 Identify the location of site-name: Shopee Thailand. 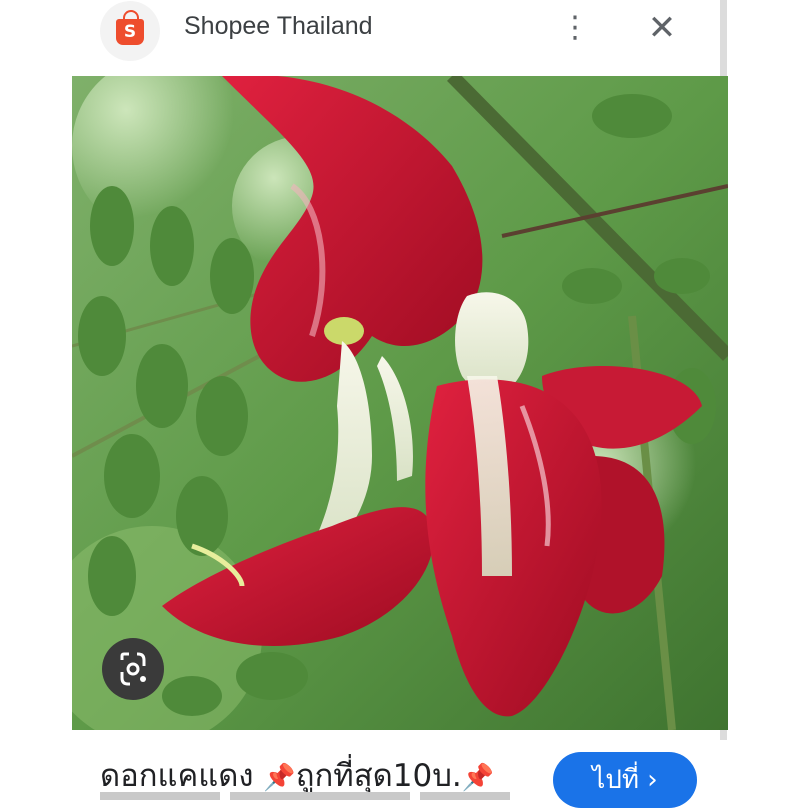
(278, 26).